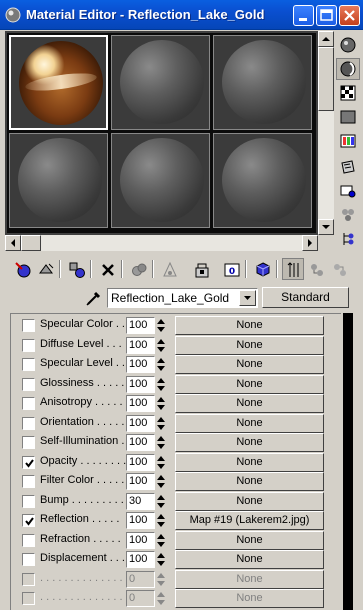 Image resolution: width=363 pixels, height=610 pixels. I want to click on put-to-scene-button, so click(45, 269).